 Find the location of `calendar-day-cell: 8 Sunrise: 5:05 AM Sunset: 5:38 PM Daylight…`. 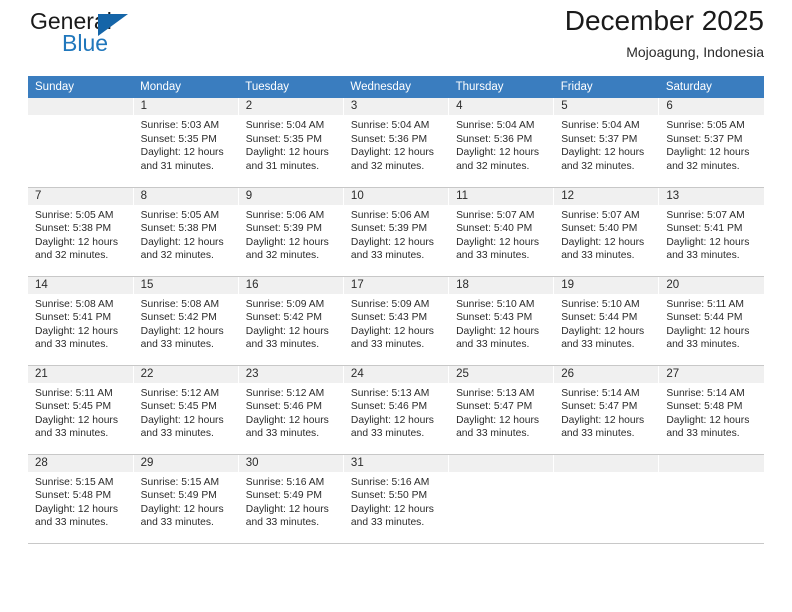

calendar-day-cell: 8 Sunrise: 5:05 AM Sunset: 5:38 PM Daylight… is located at coordinates (186, 232).